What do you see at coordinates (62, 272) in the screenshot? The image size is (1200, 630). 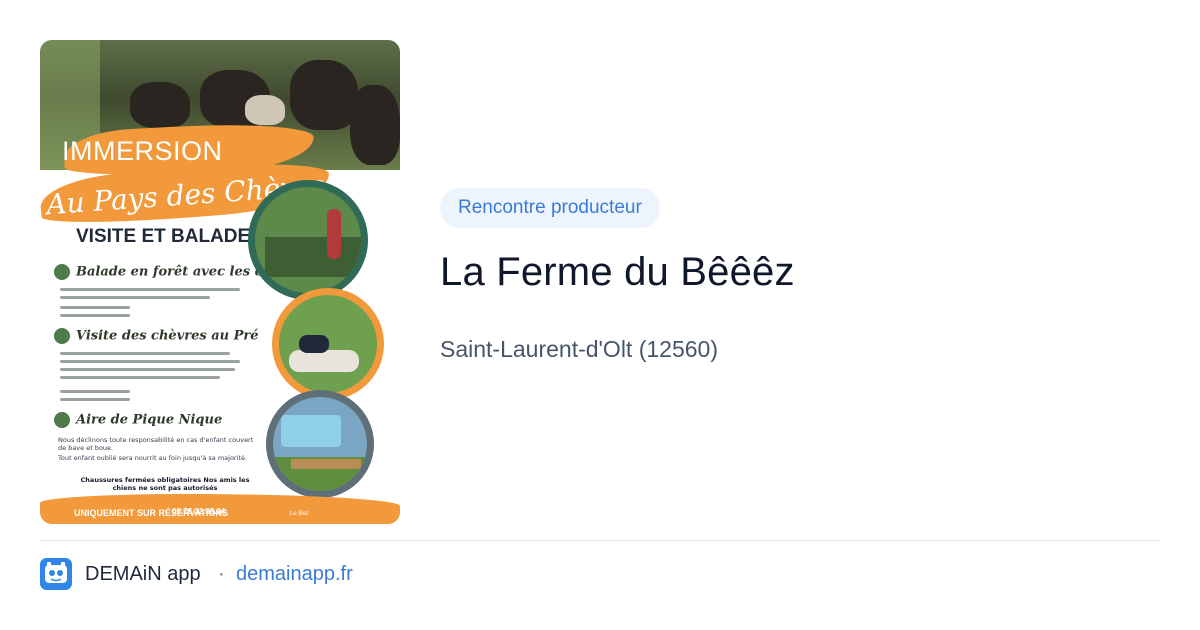 I see `forest-icon` at bounding box center [62, 272].